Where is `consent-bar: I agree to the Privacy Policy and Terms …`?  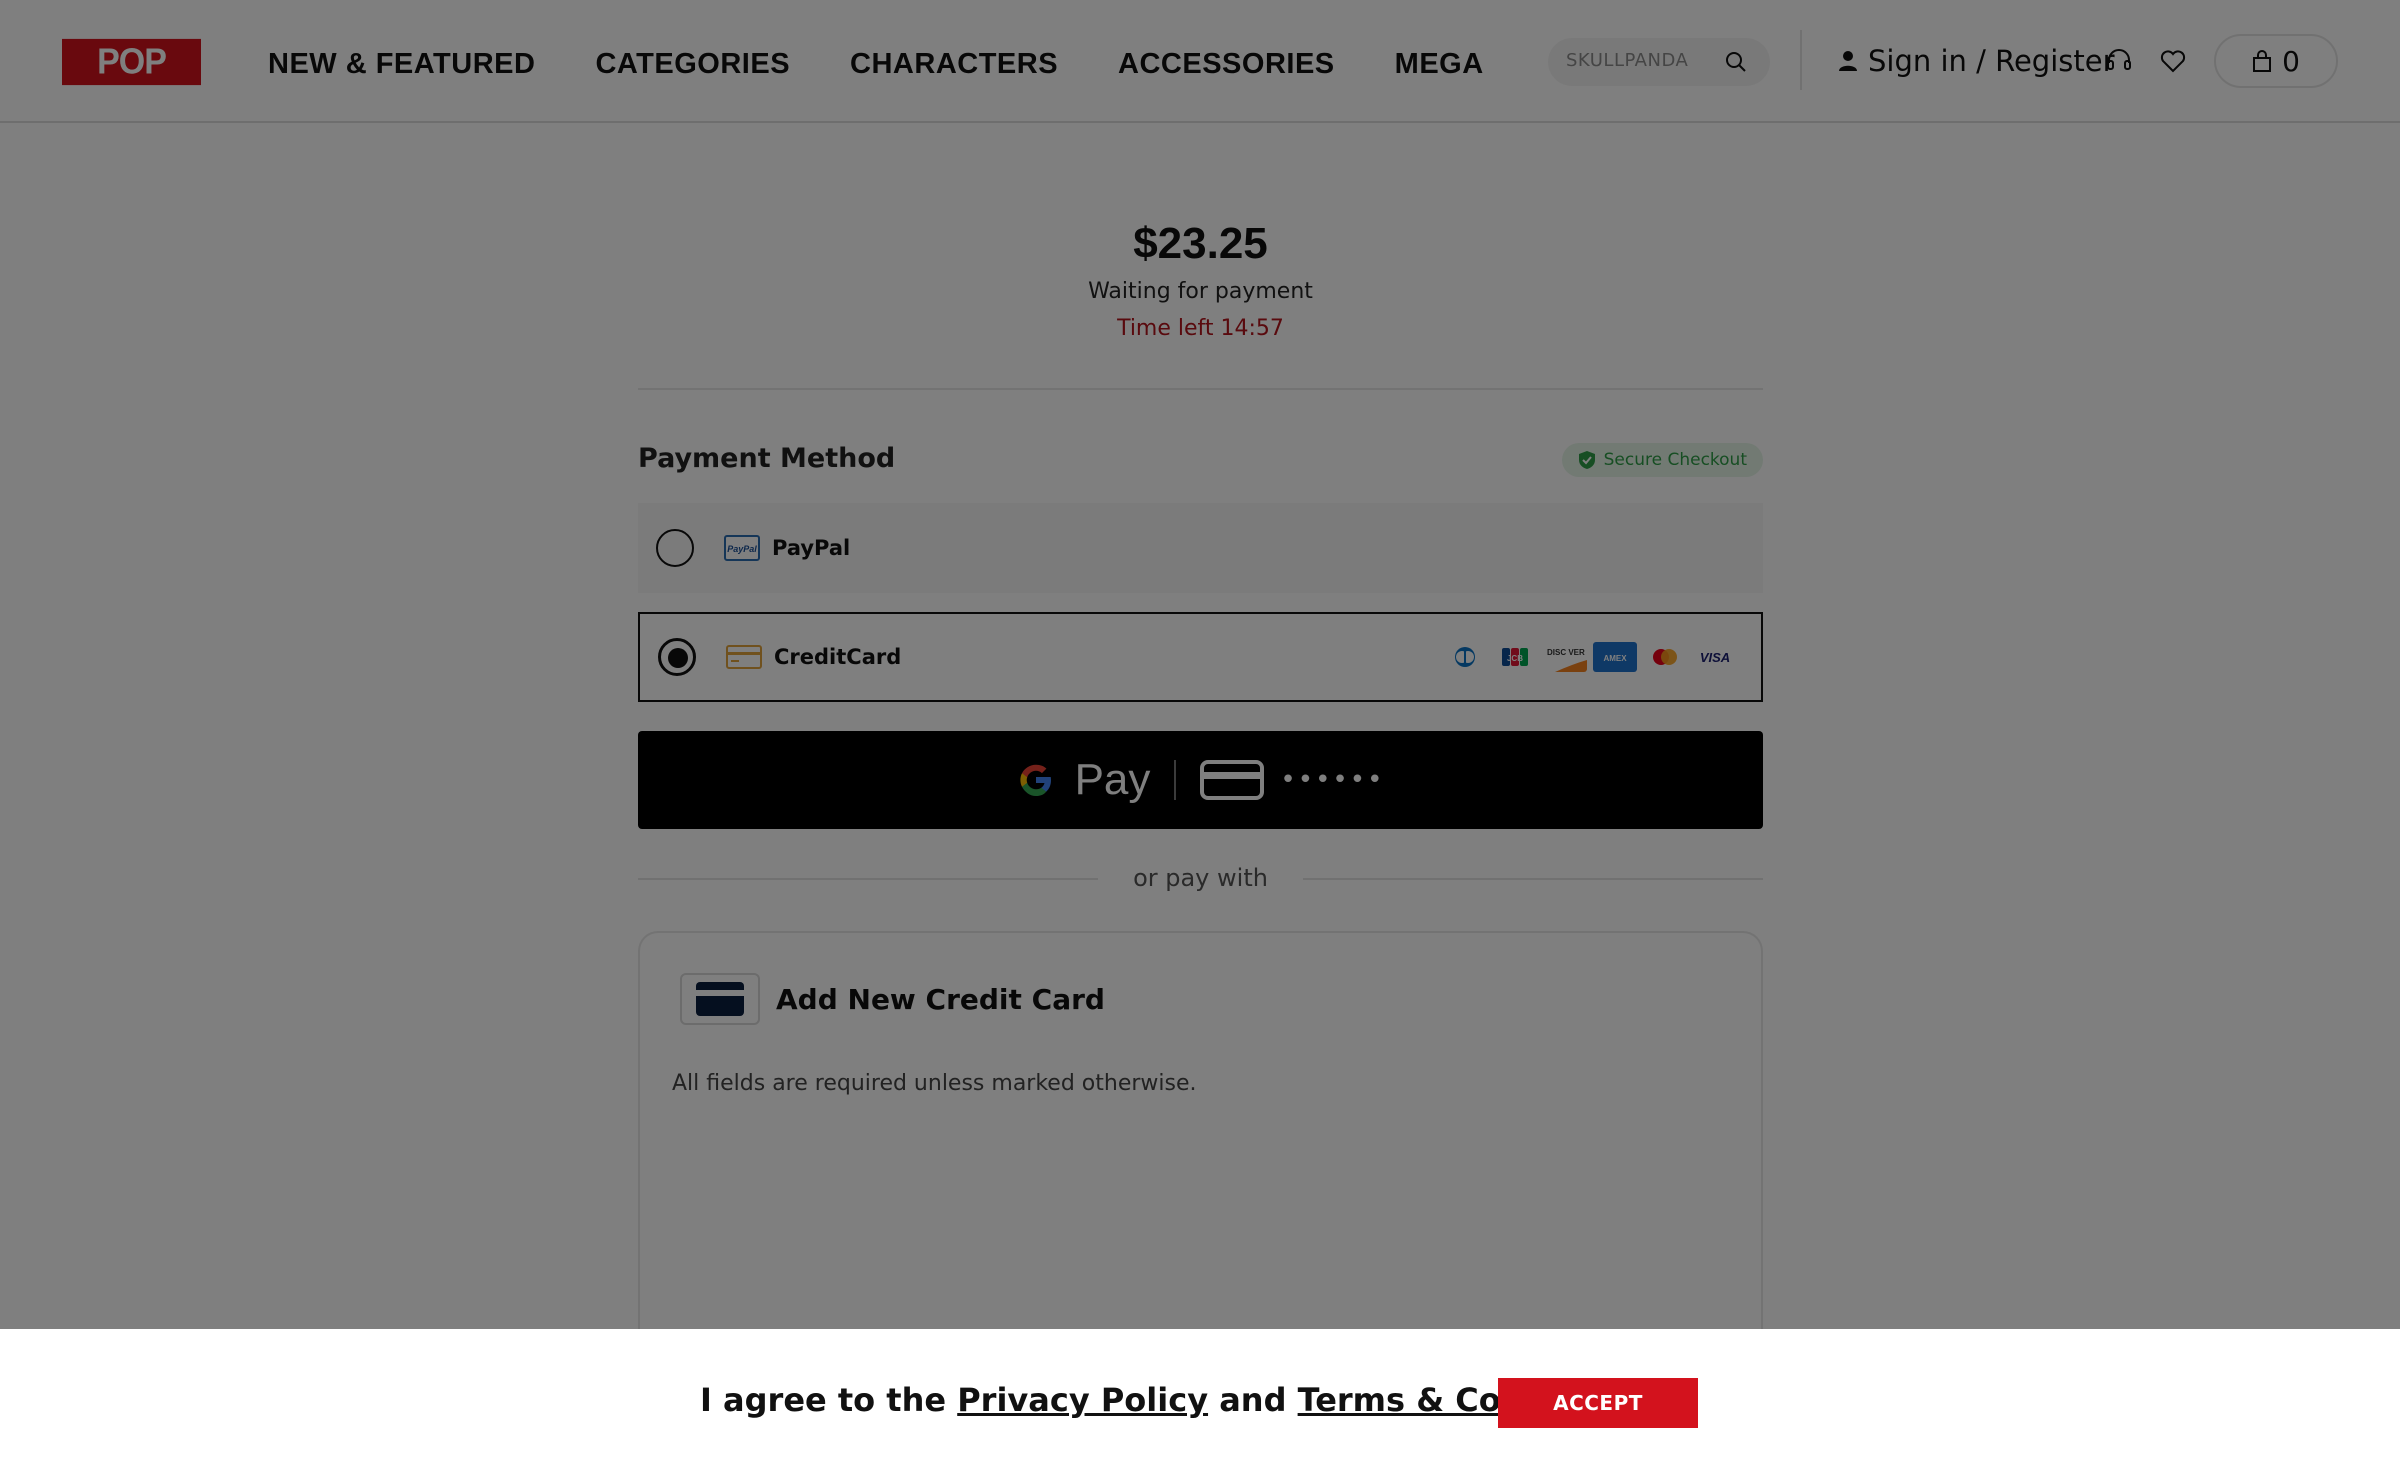 consent-bar: I agree to the Privacy Policy and Terms … is located at coordinates (1200, 1403).